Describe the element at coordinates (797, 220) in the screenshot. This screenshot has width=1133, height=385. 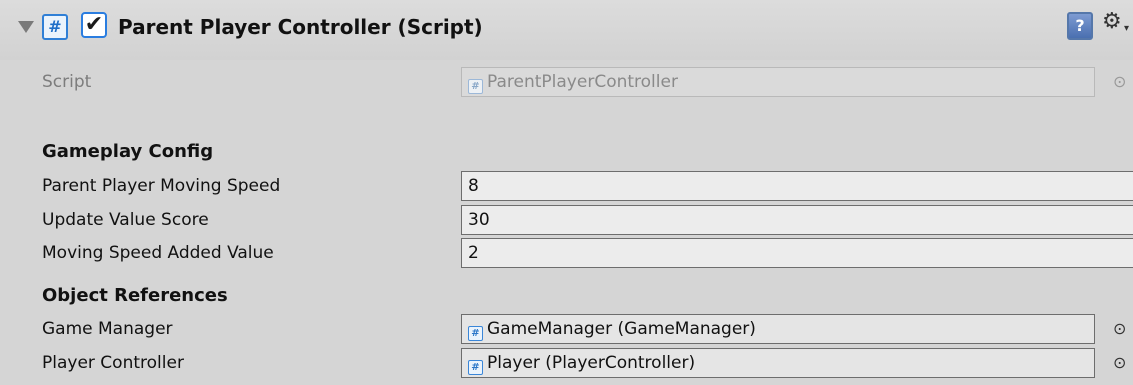
I see `update-value-score-input: 30` at that location.